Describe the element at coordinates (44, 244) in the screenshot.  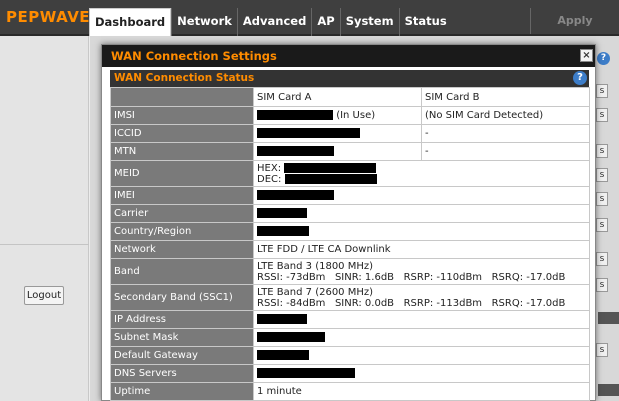
I see `sidebar-divider` at that location.